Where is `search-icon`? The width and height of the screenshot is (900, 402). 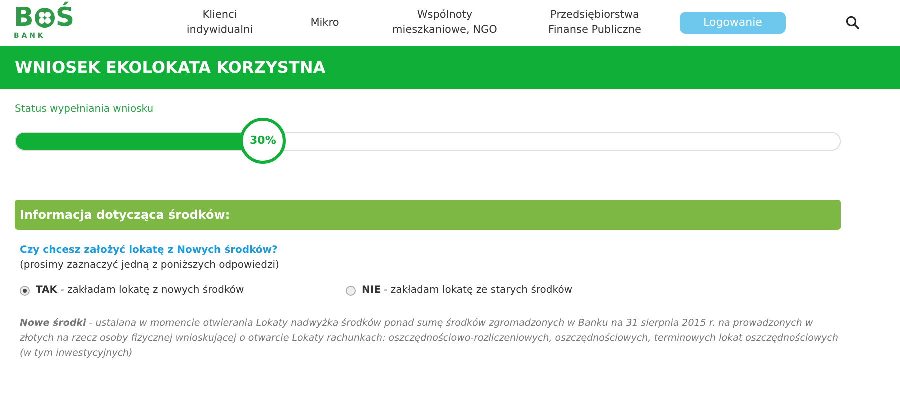
search-icon is located at coordinates (853, 23).